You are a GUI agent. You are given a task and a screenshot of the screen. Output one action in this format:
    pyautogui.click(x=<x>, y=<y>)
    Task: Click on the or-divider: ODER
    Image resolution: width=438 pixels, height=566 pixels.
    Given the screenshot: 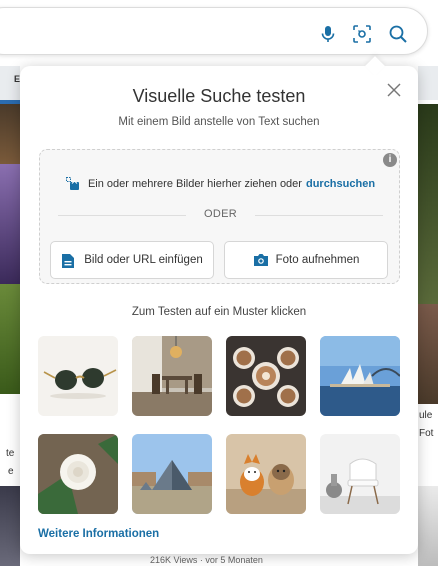 What is the action you would take?
    pyautogui.click(x=220, y=215)
    